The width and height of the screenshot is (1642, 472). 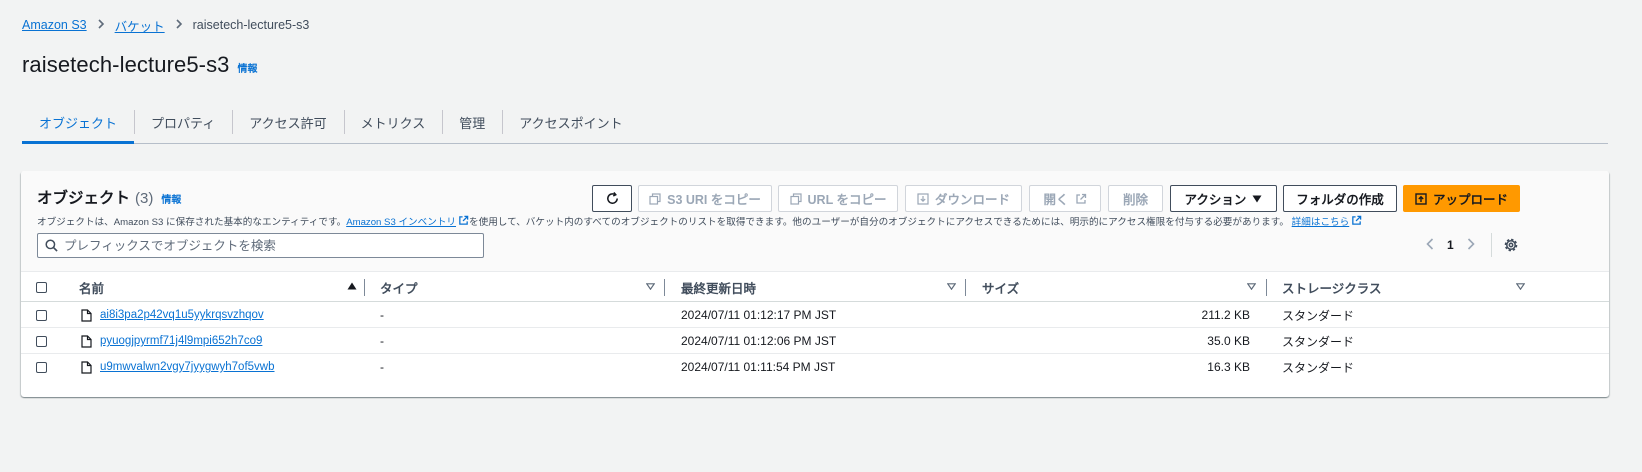 What do you see at coordinates (183, 122) in the screenshot?
I see `tab-properties: プロパティ` at bounding box center [183, 122].